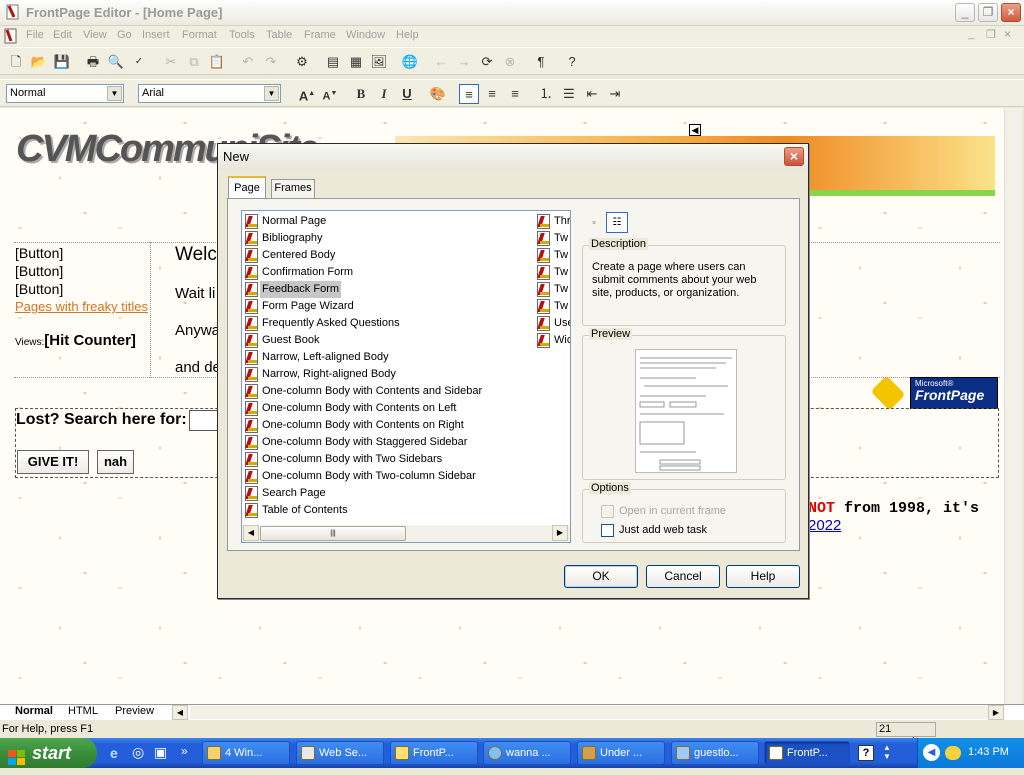 This screenshot has width=1024, height=775. I want to click on horizontal-scrollbar, so click(589, 712).